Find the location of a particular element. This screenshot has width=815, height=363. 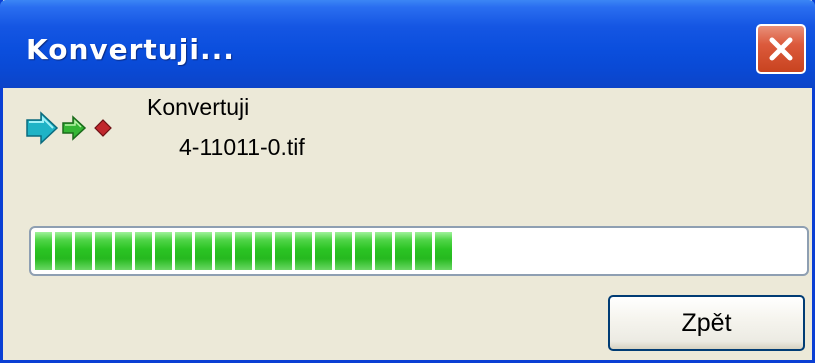

close-button is located at coordinates (781, 49).